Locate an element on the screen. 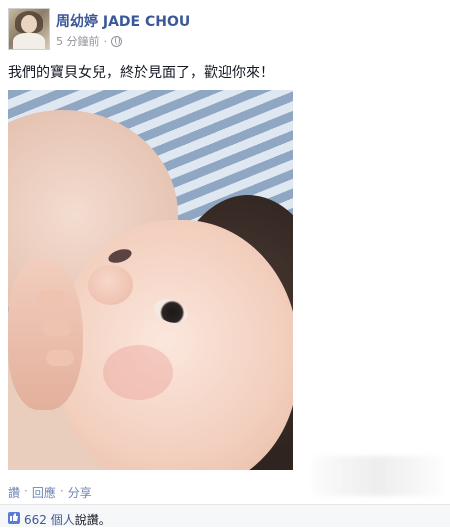  like-link: 讚 is located at coordinates (14, 492).